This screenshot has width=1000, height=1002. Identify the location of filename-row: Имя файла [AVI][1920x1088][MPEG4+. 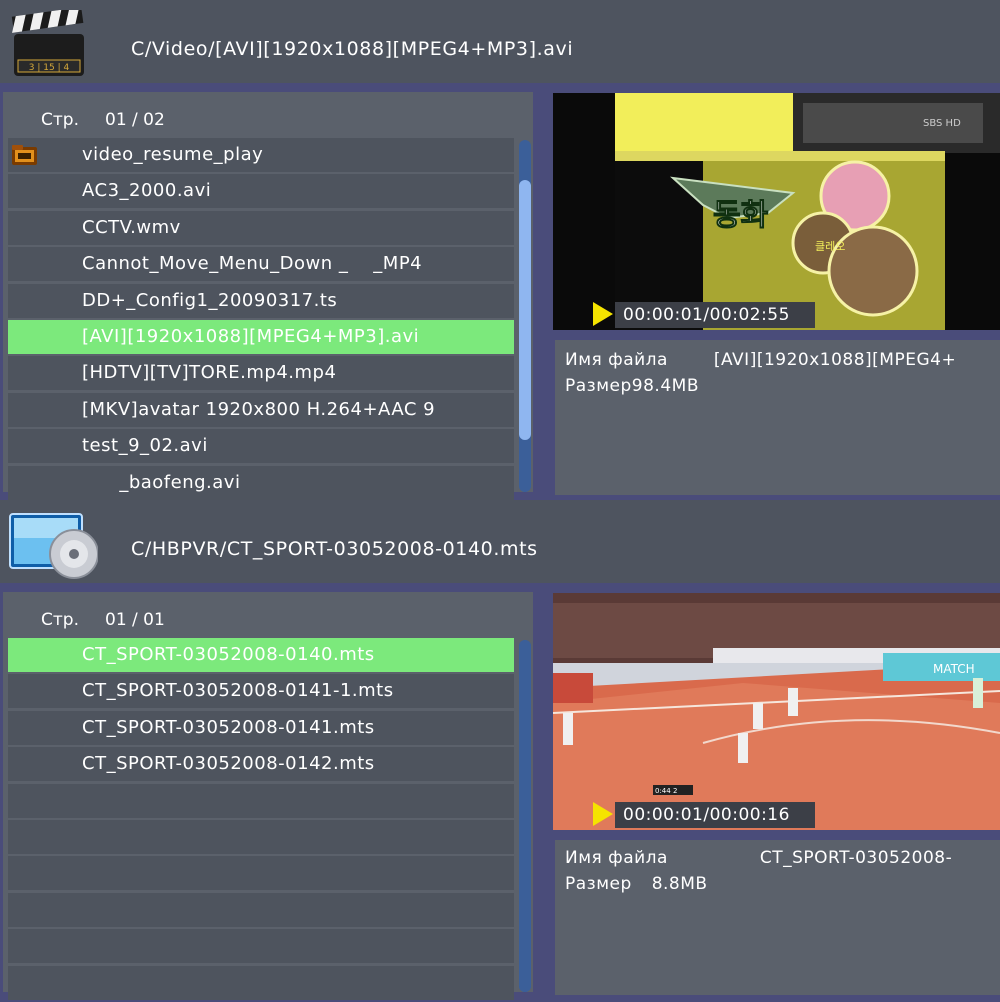
(760, 360).